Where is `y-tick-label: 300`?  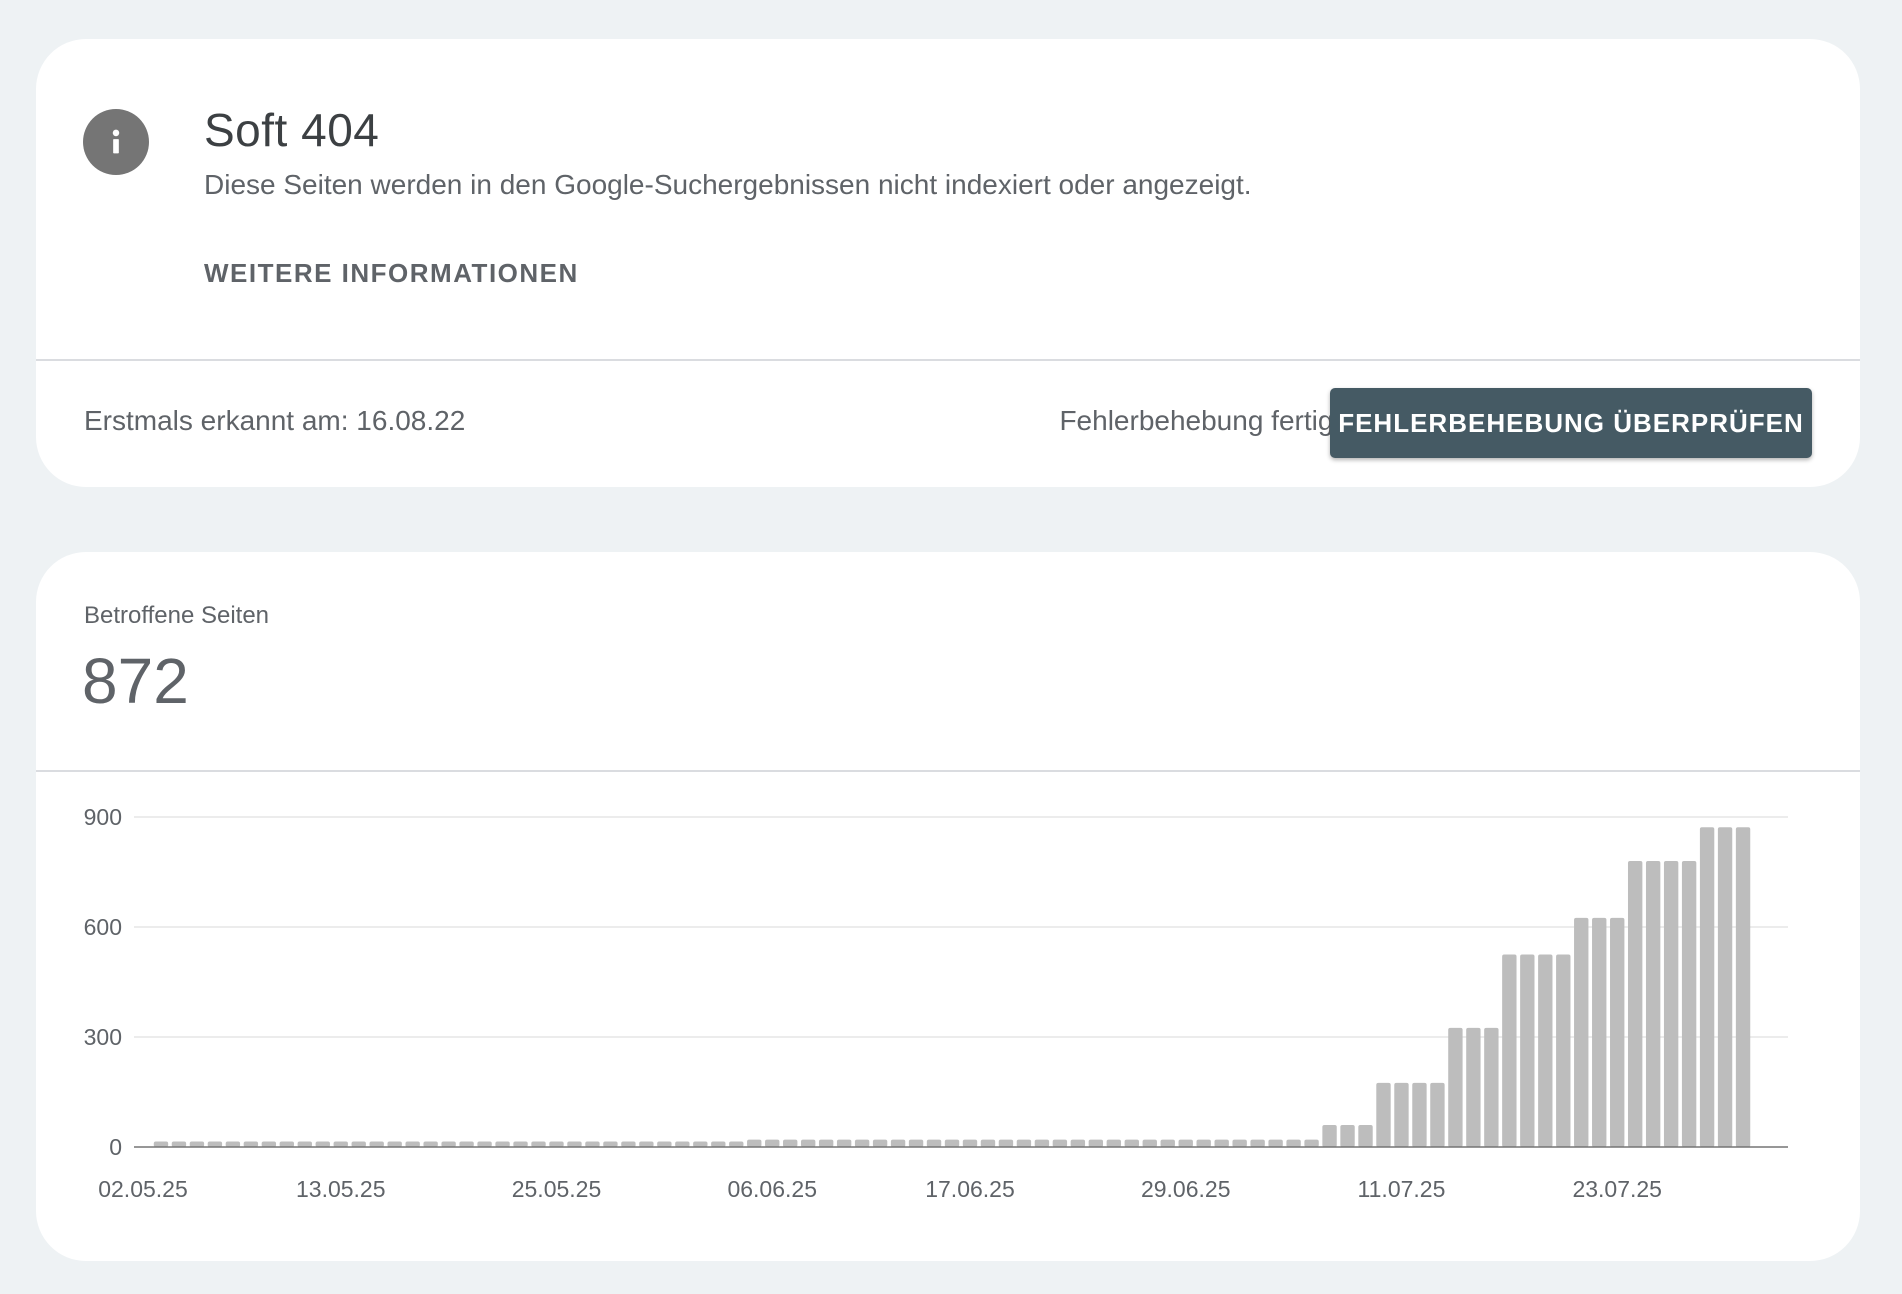 y-tick-label: 300 is located at coordinates (103, 1037).